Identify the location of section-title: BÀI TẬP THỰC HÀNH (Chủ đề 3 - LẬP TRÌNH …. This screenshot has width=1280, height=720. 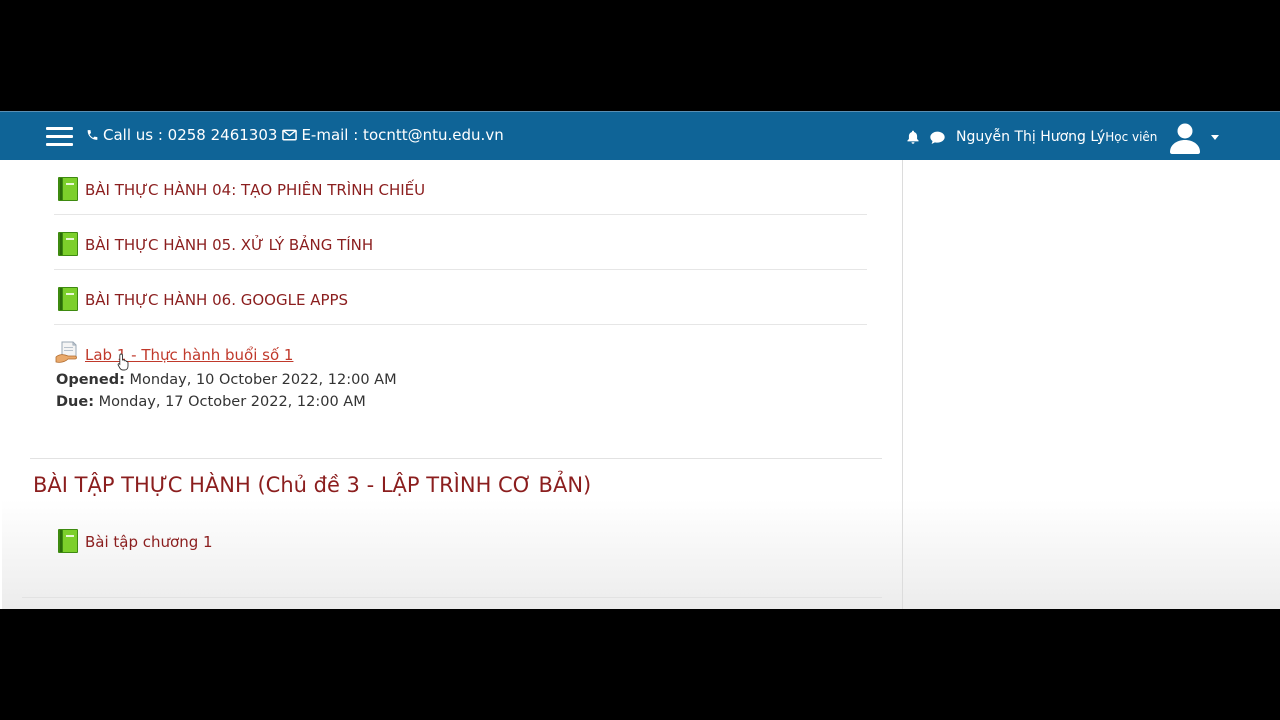
(312, 485).